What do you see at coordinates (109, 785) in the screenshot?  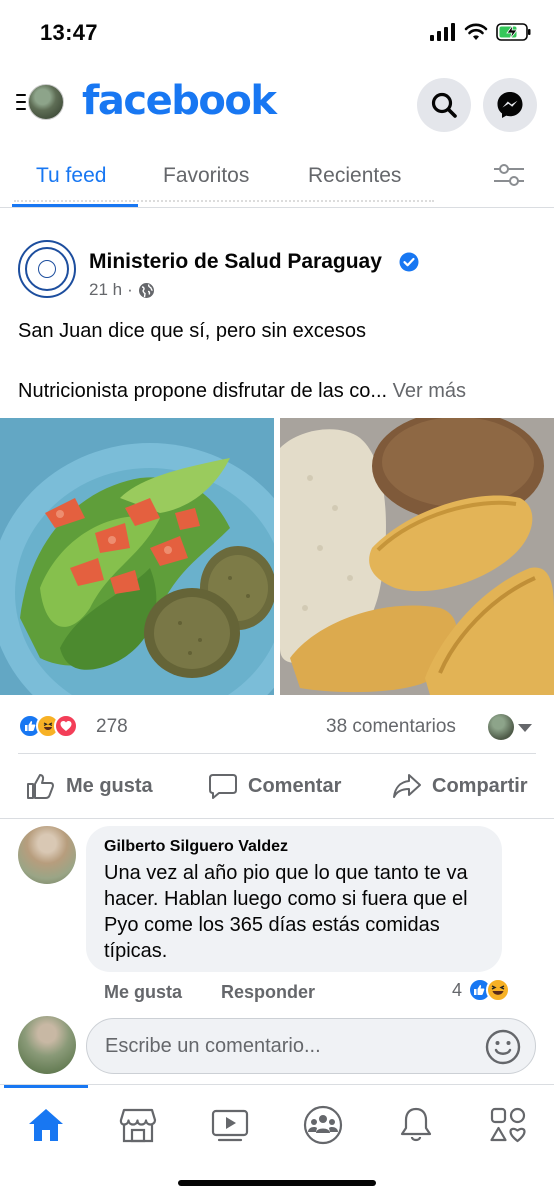 I see `like-label: Me gusta` at bounding box center [109, 785].